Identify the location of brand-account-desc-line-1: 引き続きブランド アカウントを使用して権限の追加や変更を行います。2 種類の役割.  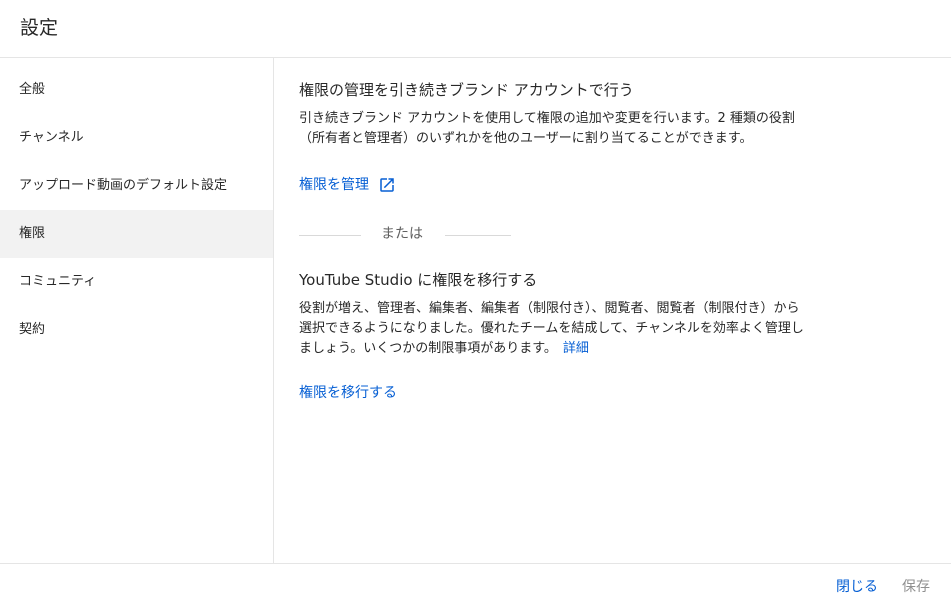
(547, 118).